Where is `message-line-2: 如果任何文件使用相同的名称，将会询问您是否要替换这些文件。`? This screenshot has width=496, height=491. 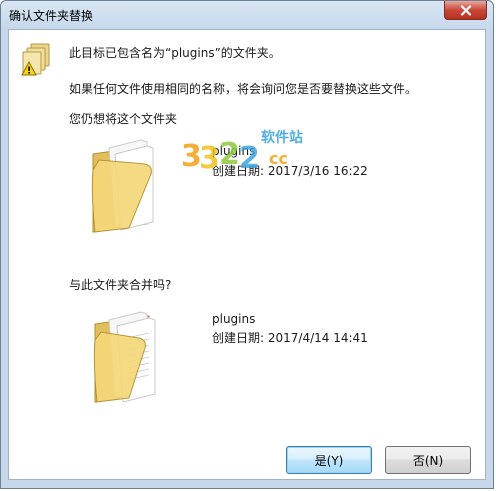
message-line-2: 如果任何文件使用相同的名称，将会询问您是否要替换这些文件。 is located at coordinates (243, 89).